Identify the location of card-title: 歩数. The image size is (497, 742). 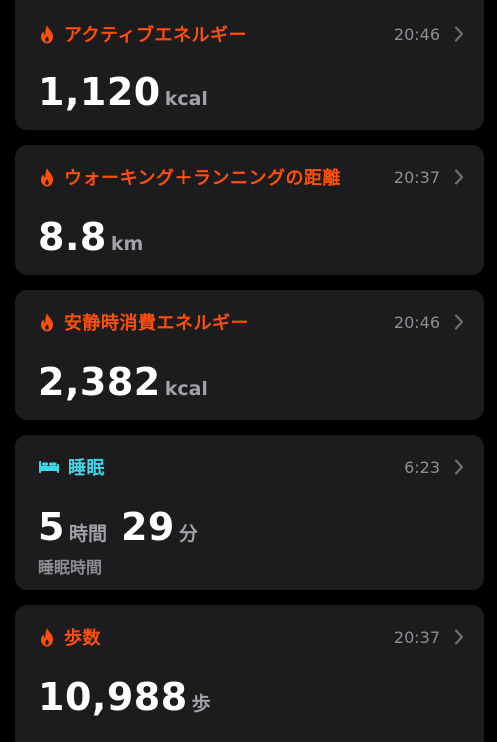
(82, 638).